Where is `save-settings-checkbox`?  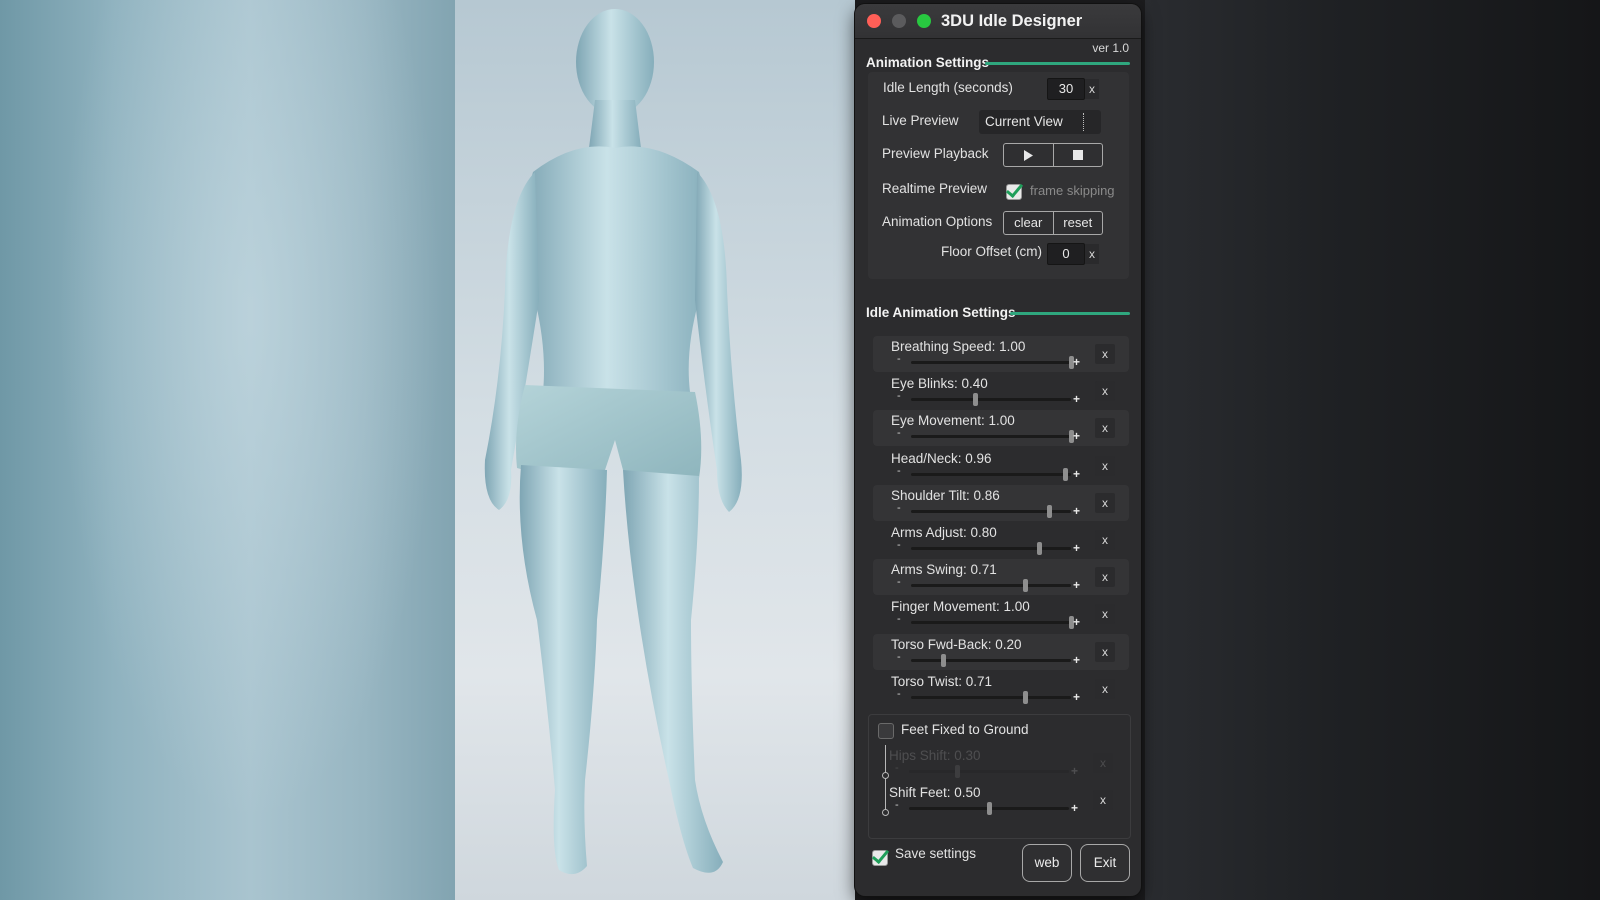
save-settings-checkbox is located at coordinates (880, 855).